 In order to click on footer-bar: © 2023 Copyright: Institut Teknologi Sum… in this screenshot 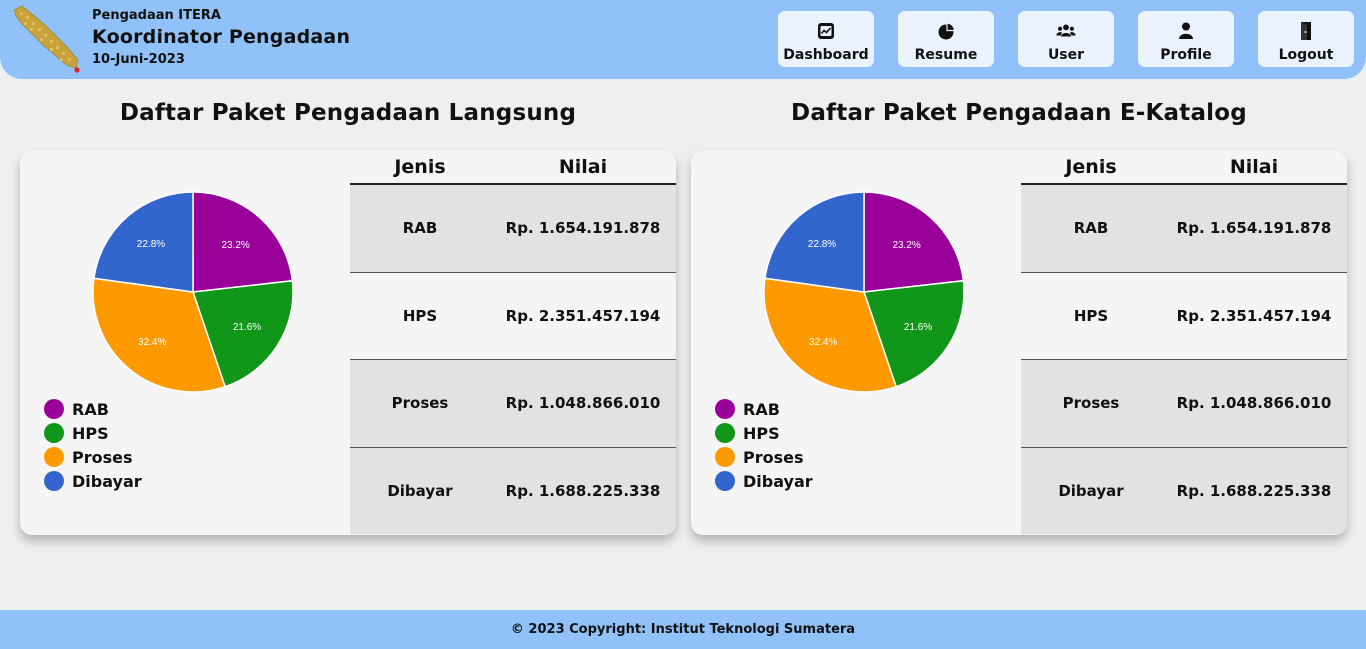, I will do `click(683, 629)`.